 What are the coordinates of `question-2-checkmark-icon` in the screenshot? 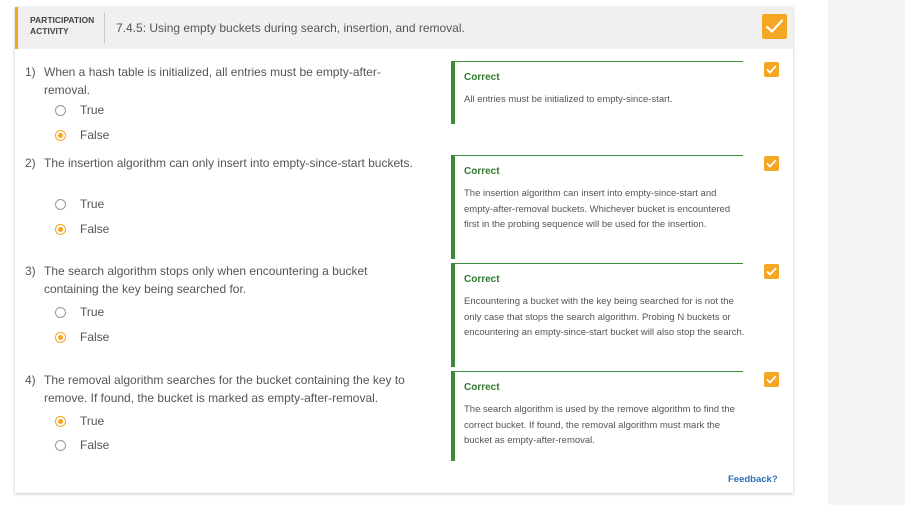 It's located at (771, 163).